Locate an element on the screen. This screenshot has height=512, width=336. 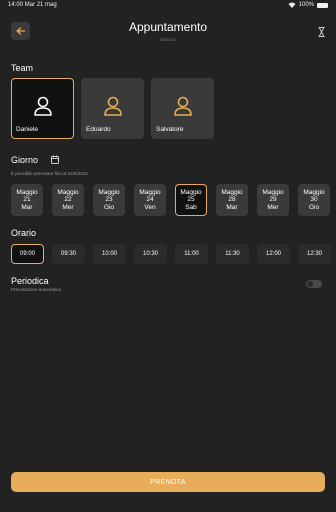
time-slot-selected: 09:00 is located at coordinates (27, 254).